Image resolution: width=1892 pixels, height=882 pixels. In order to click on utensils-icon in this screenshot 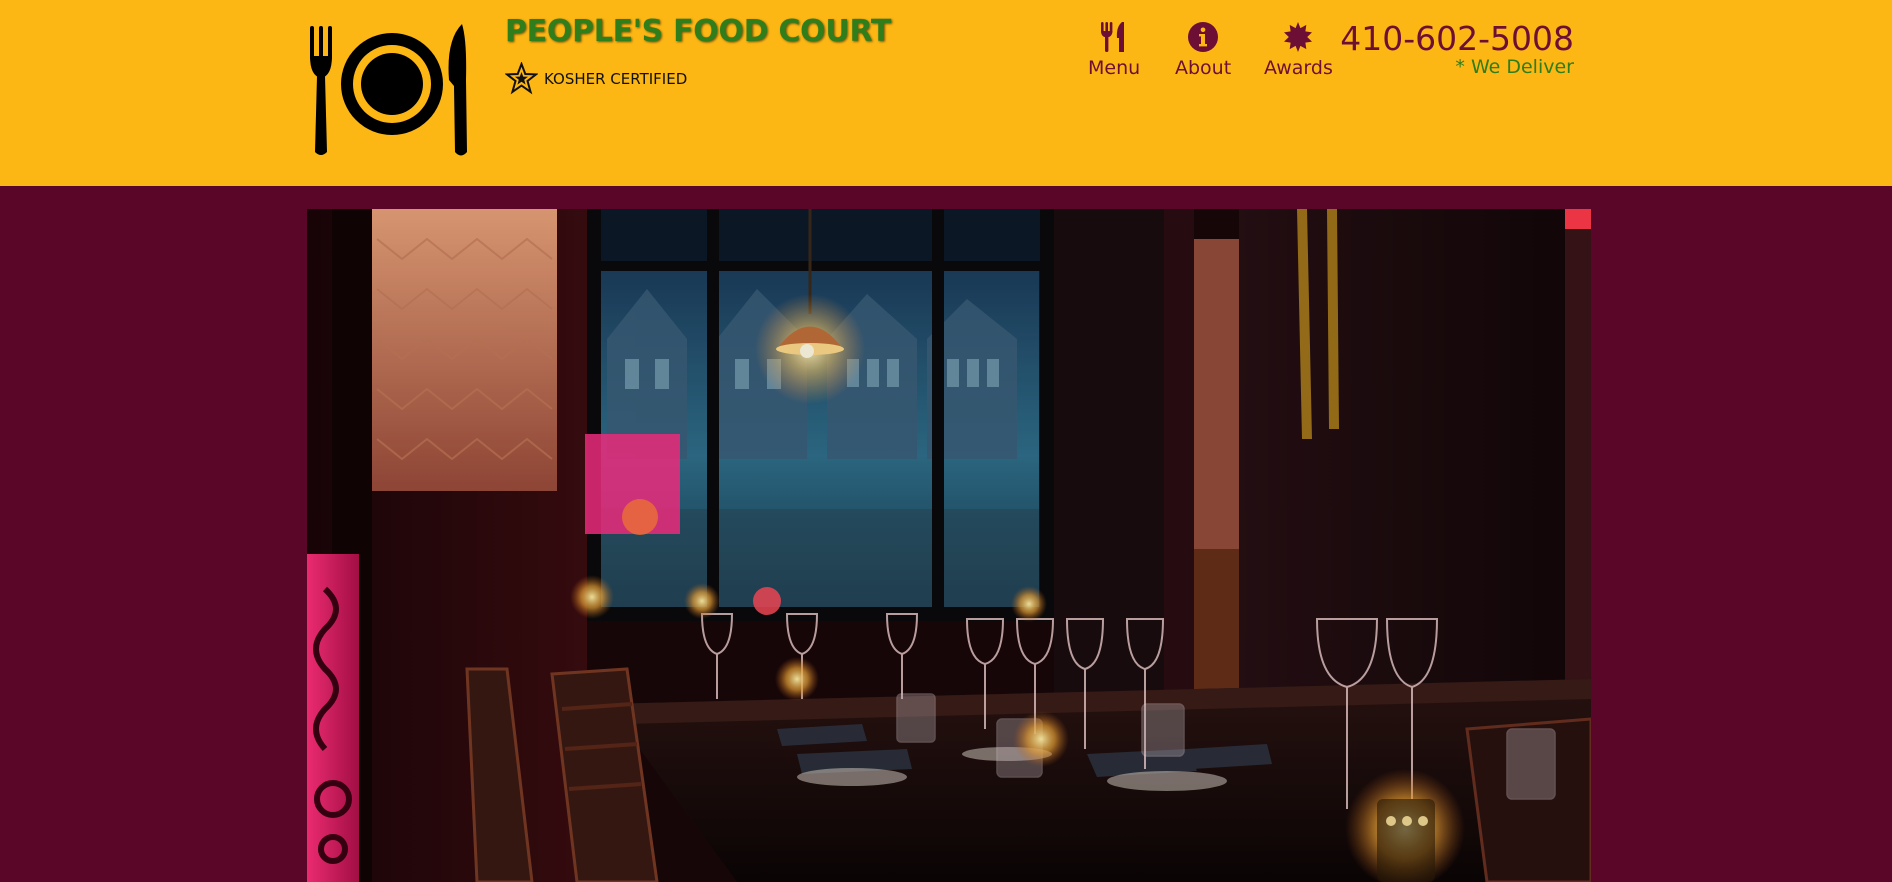, I will do `click(1113, 37)`.